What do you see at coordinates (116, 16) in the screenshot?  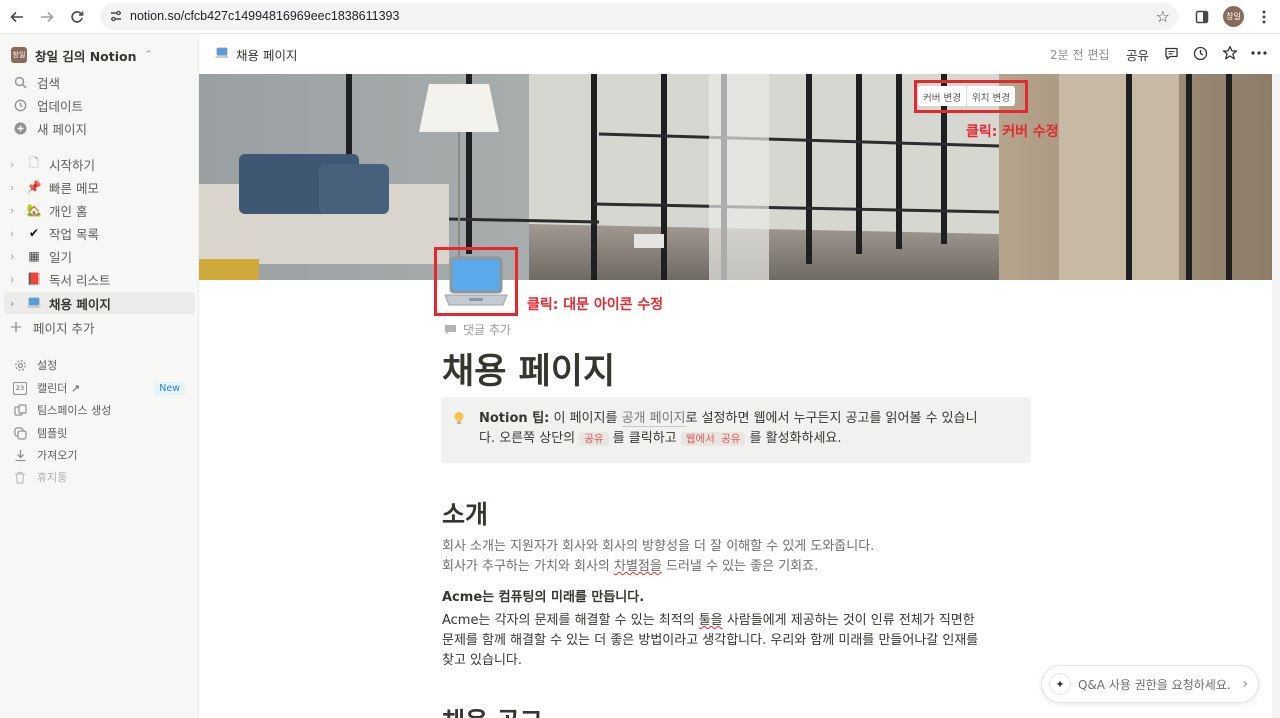 I see `site-settings-icon` at bounding box center [116, 16].